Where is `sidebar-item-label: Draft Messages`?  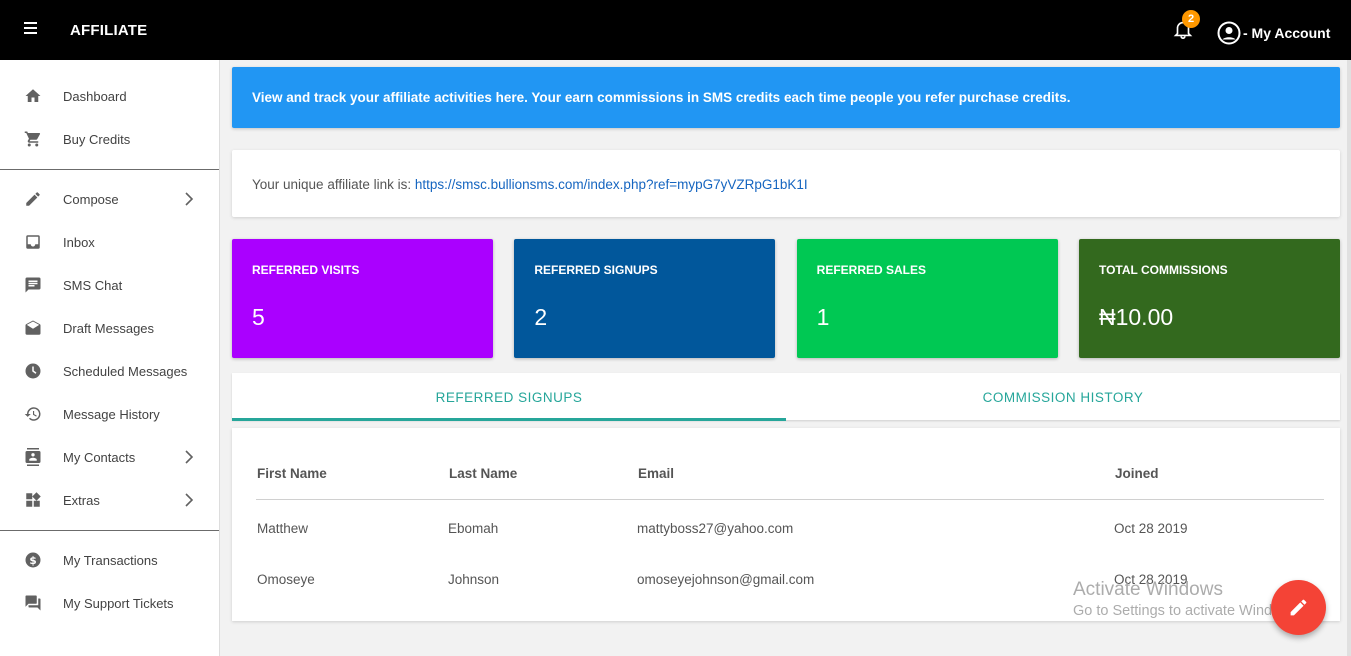
sidebar-item-label: Draft Messages is located at coordinates (109, 328).